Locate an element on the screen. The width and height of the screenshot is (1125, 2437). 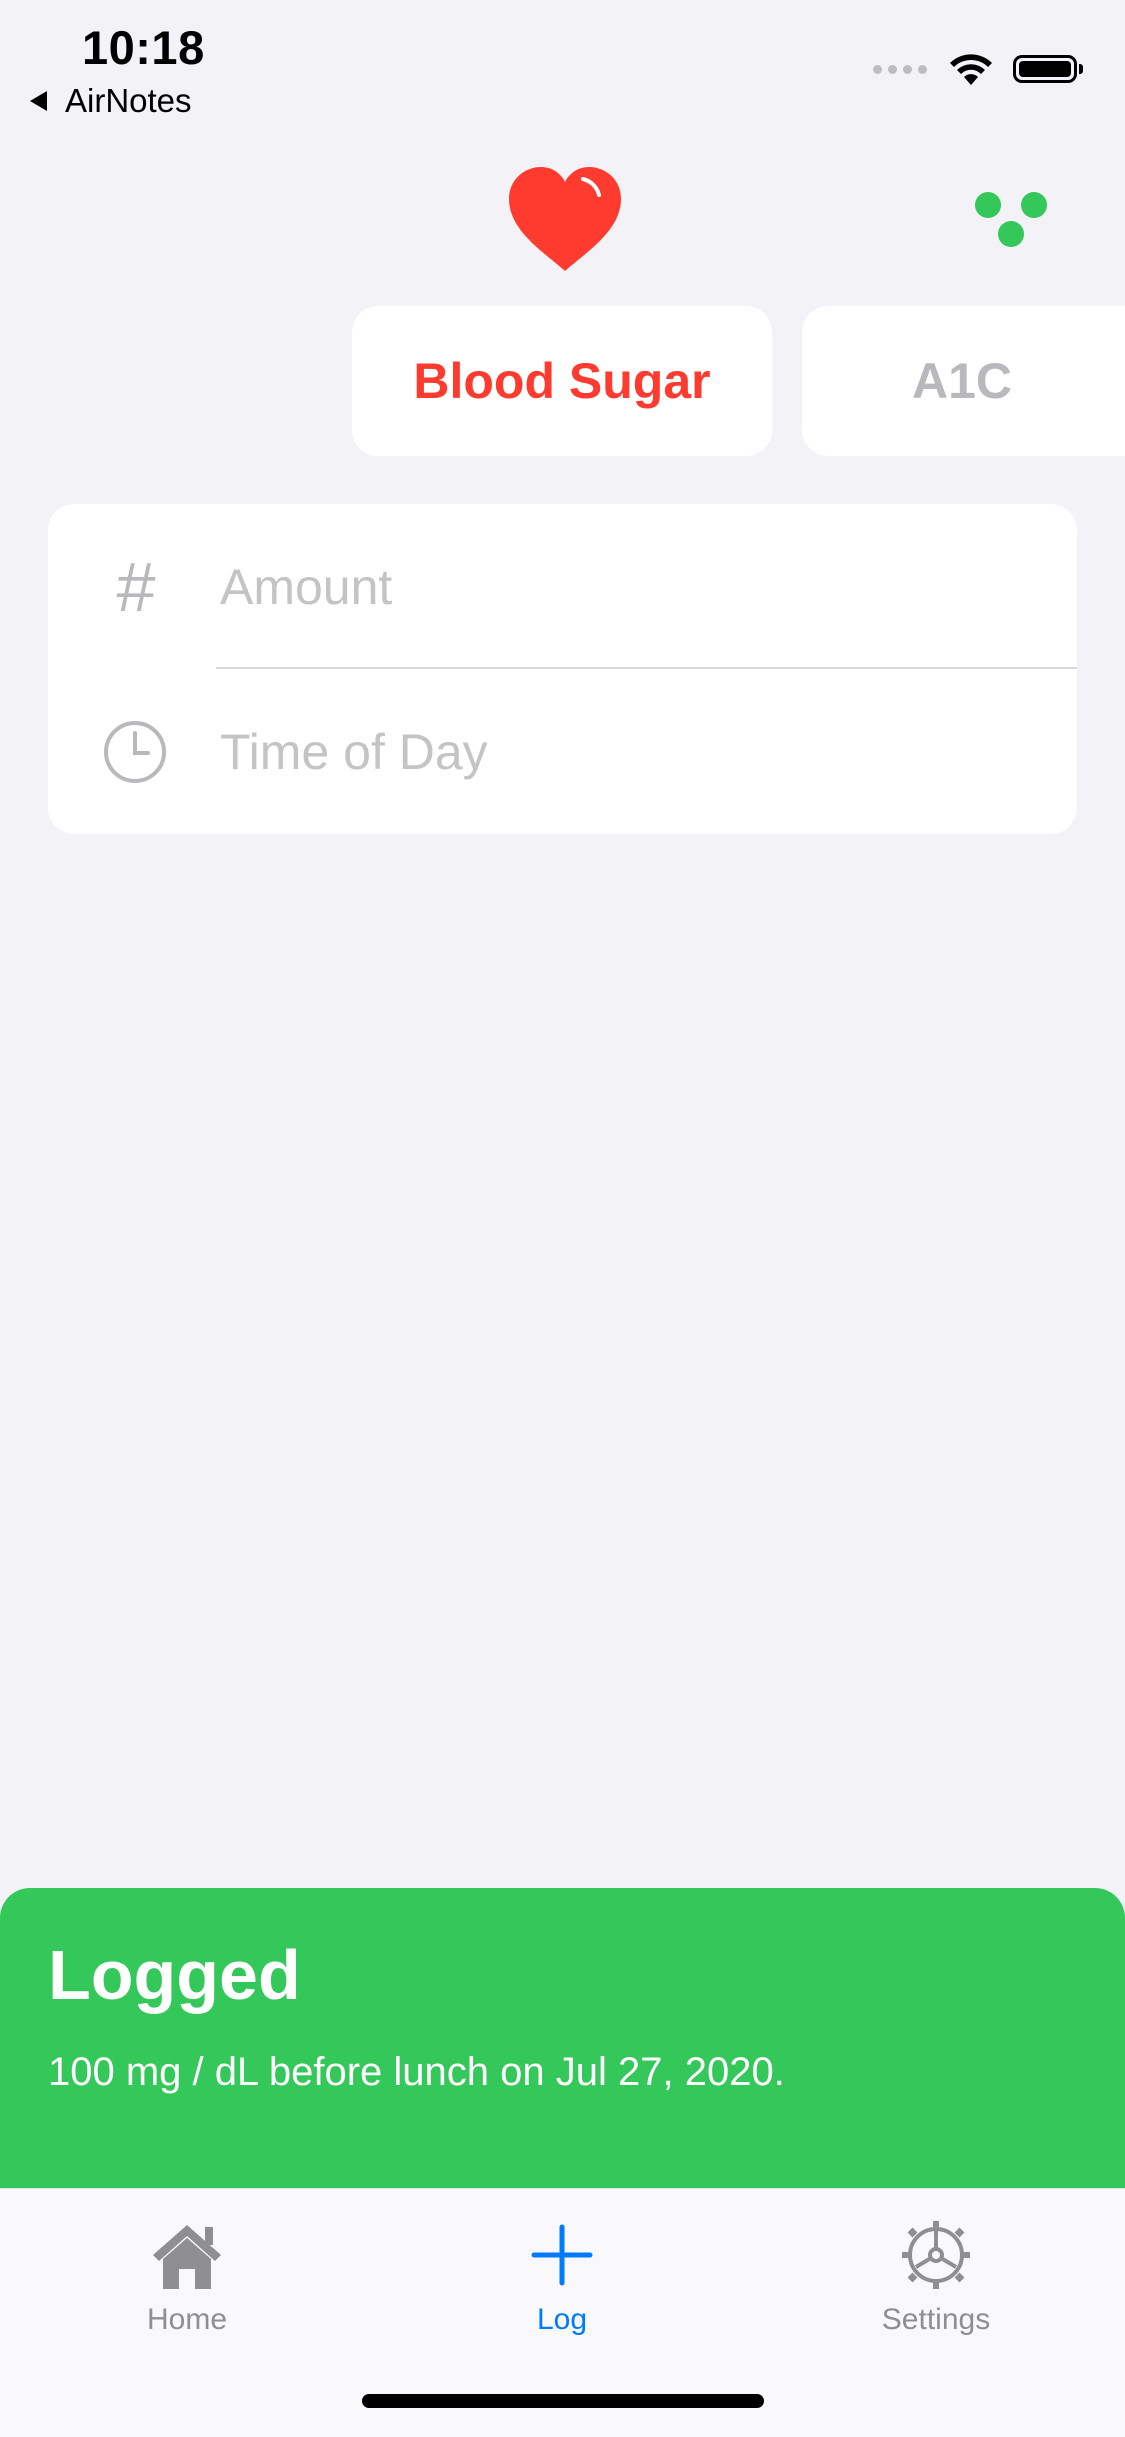
tab-settings-label: Settings is located at coordinates (936, 2319).